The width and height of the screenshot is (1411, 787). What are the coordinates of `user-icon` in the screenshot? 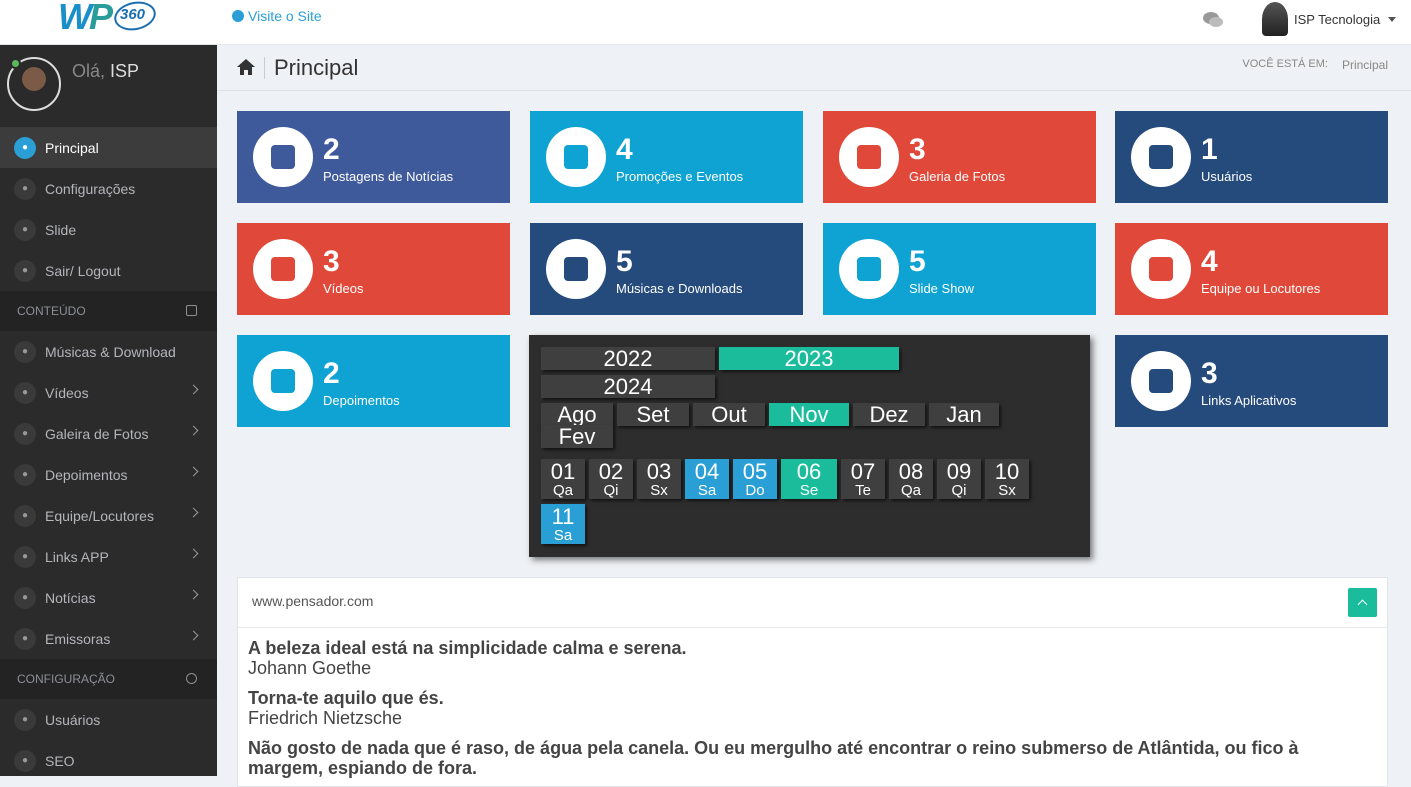 It's located at (1161, 157).